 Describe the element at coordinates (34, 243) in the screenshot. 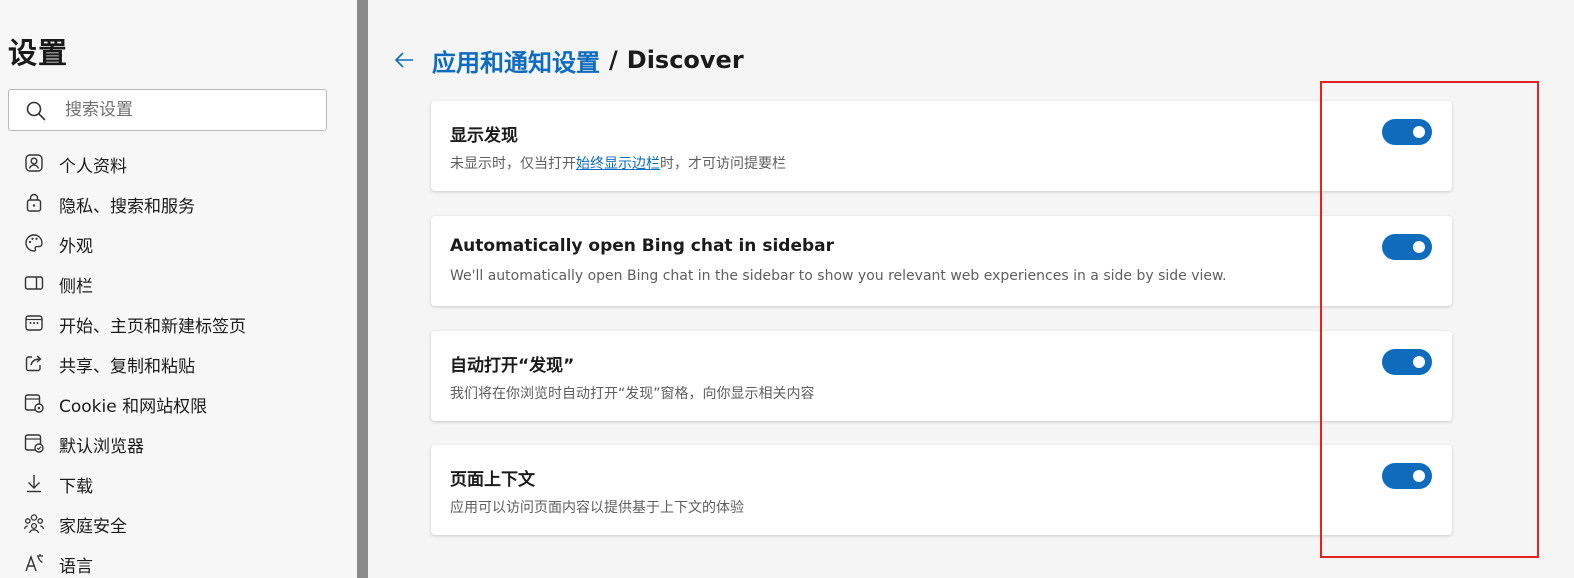

I see `palette-icon` at that location.